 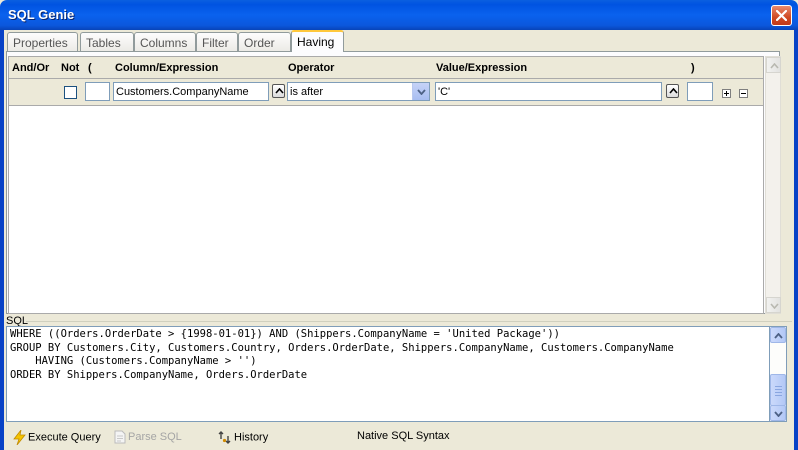 What do you see at coordinates (700, 91) in the screenshot?
I see `close-paren-input` at bounding box center [700, 91].